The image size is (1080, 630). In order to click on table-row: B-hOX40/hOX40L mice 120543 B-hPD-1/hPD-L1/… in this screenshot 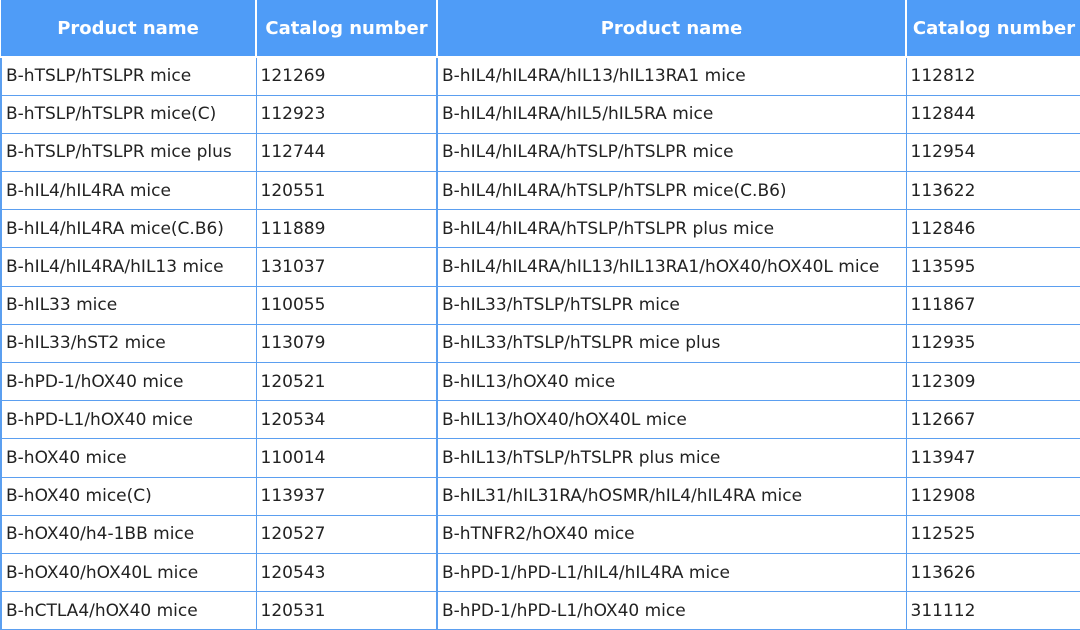, I will do `click(540, 572)`.